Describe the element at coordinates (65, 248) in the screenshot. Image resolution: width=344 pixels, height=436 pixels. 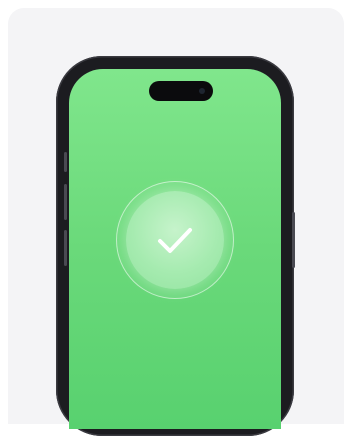
I see `phone-volume-down-button` at that location.